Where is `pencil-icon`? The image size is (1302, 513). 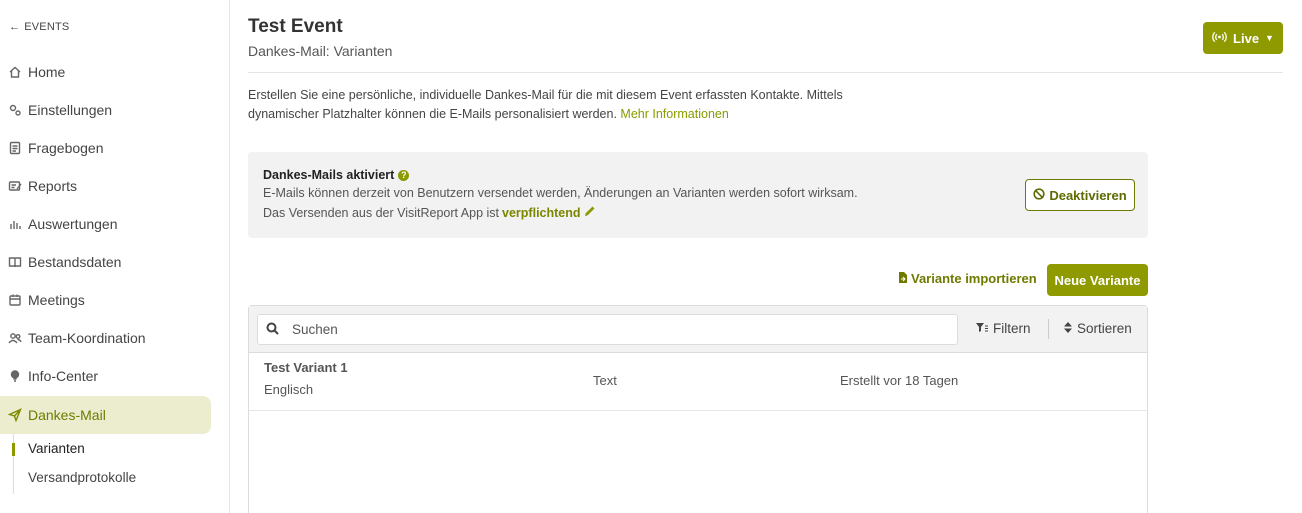
pencil-icon is located at coordinates (590, 212).